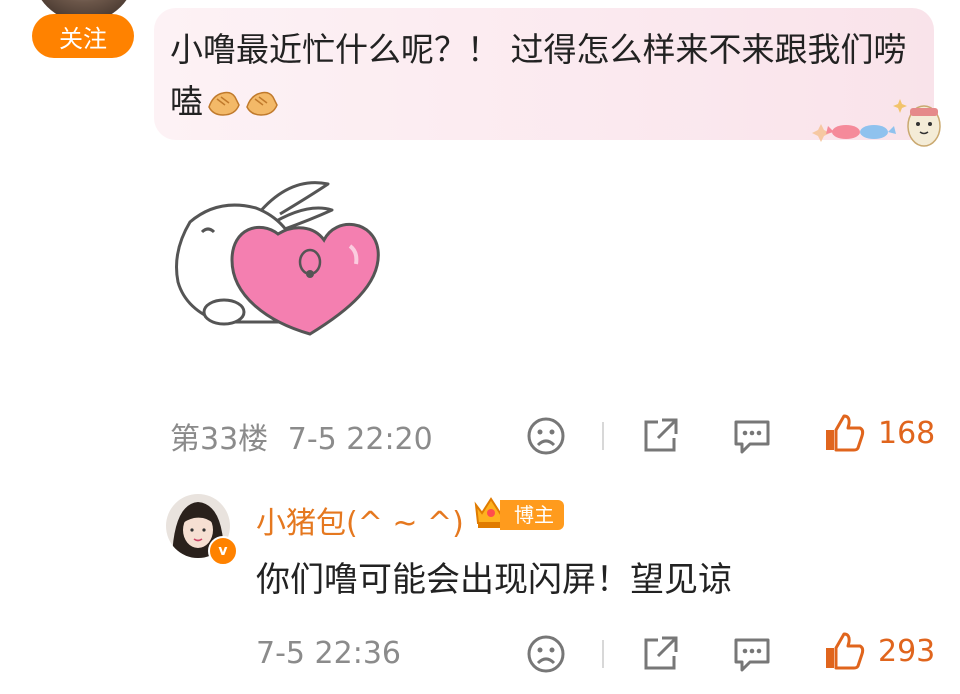 This screenshot has height=694, width=960. I want to click on like-count: 168, so click(907, 433).